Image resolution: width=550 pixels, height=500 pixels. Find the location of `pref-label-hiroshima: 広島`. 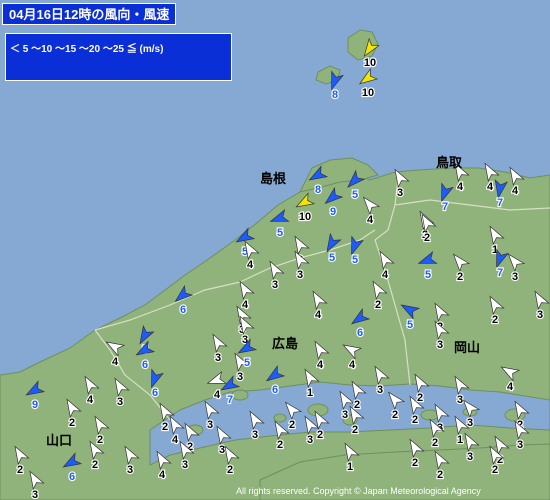

pref-label-hiroshima: 広島 is located at coordinates (285, 343).